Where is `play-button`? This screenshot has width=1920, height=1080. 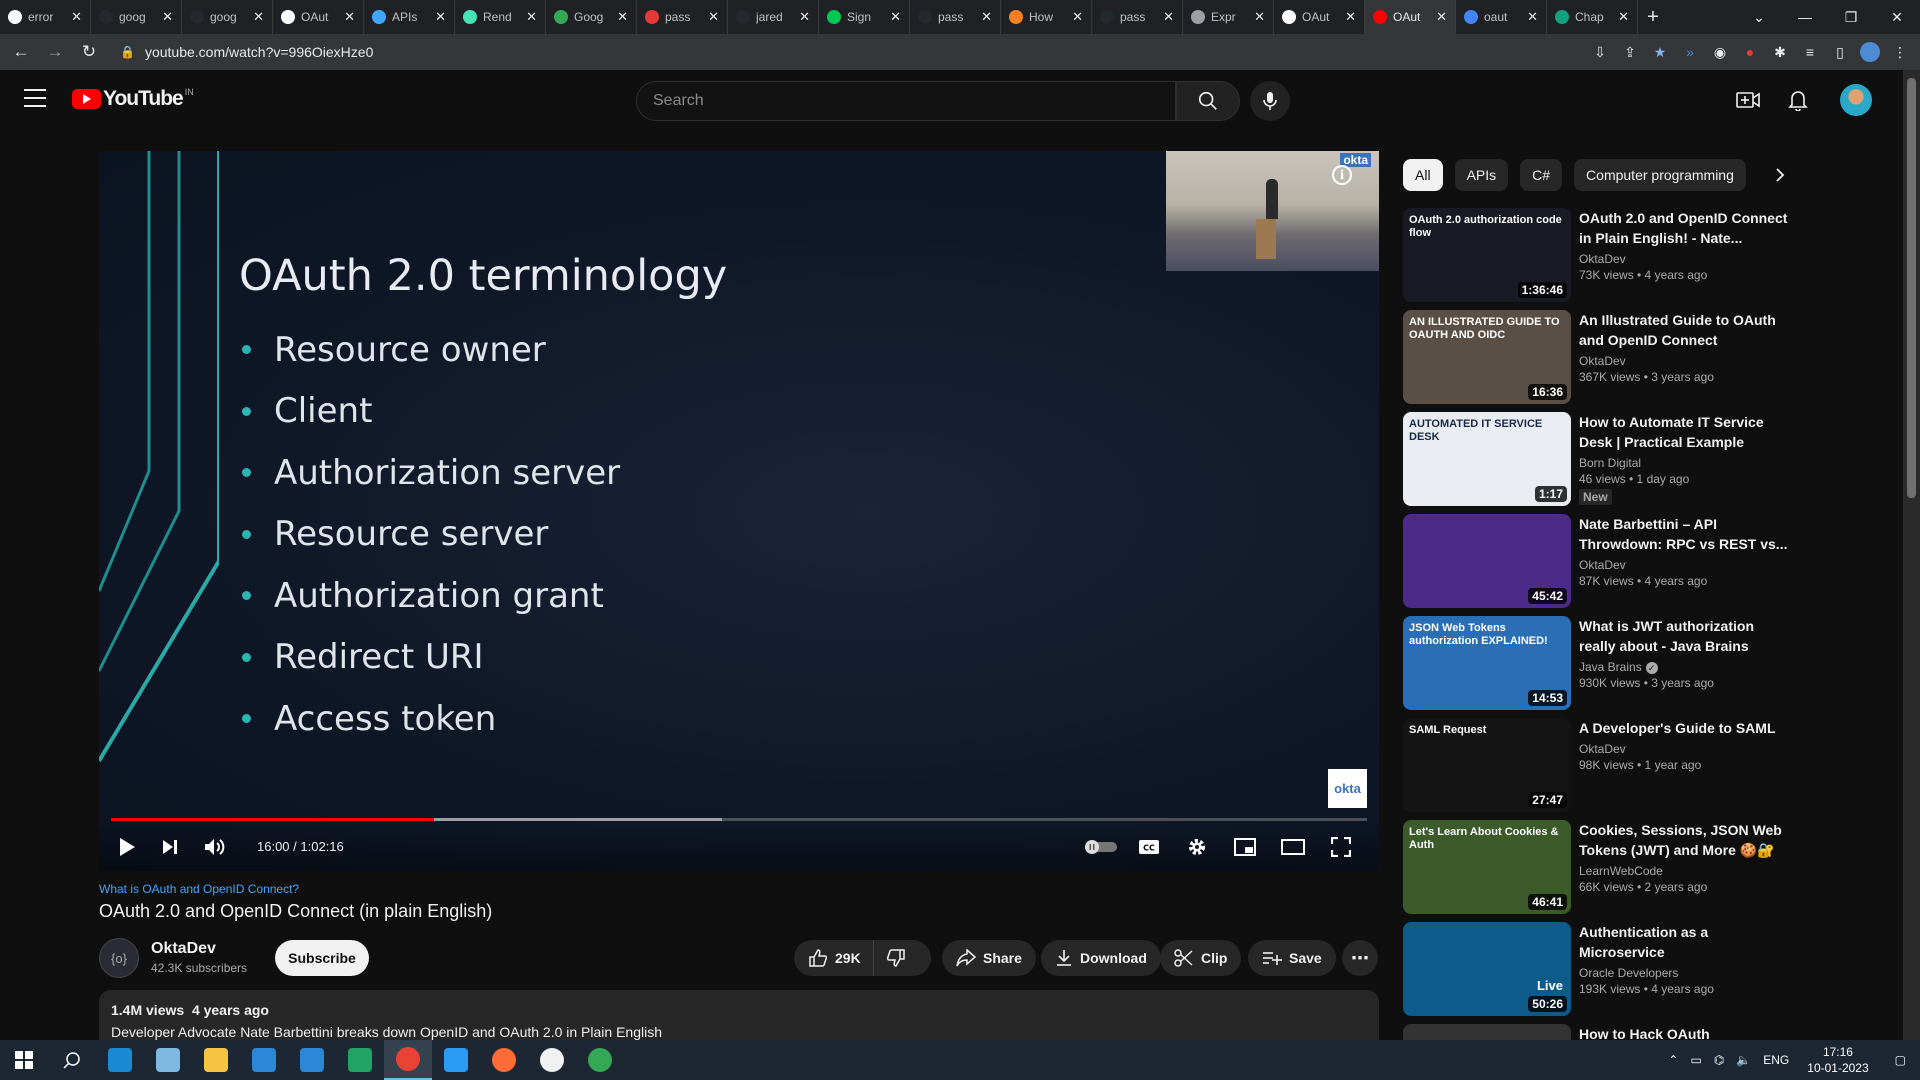
play-button is located at coordinates (127, 847).